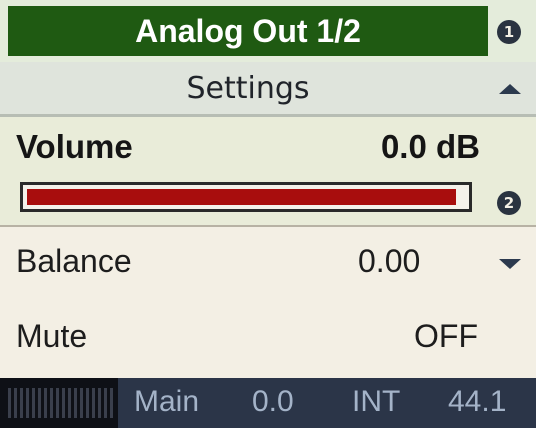 This screenshot has width=536, height=428. Describe the element at coordinates (51, 336) in the screenshot. I see `mute-label: Mute` at that location.